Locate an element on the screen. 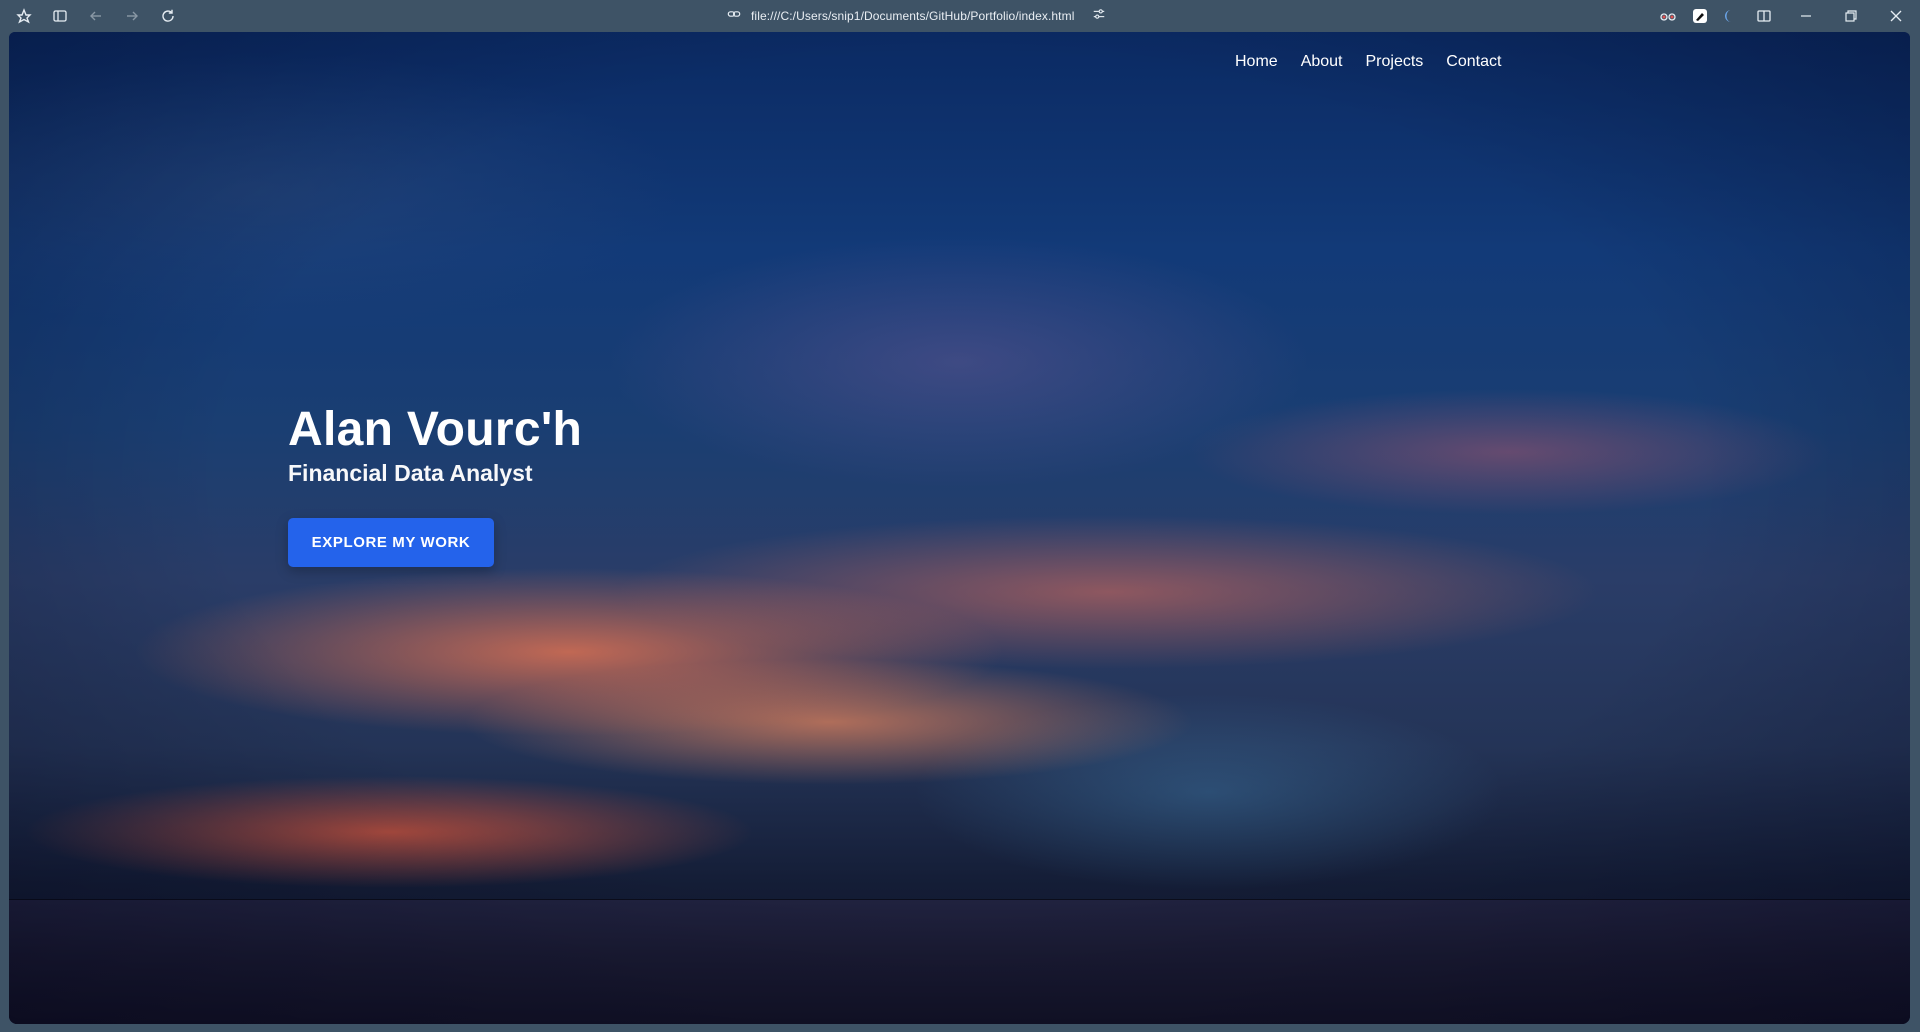 This screenshot has height=1032, width=1920. hero-name: Alan Vourc'h is located at coordinates (435, 429).